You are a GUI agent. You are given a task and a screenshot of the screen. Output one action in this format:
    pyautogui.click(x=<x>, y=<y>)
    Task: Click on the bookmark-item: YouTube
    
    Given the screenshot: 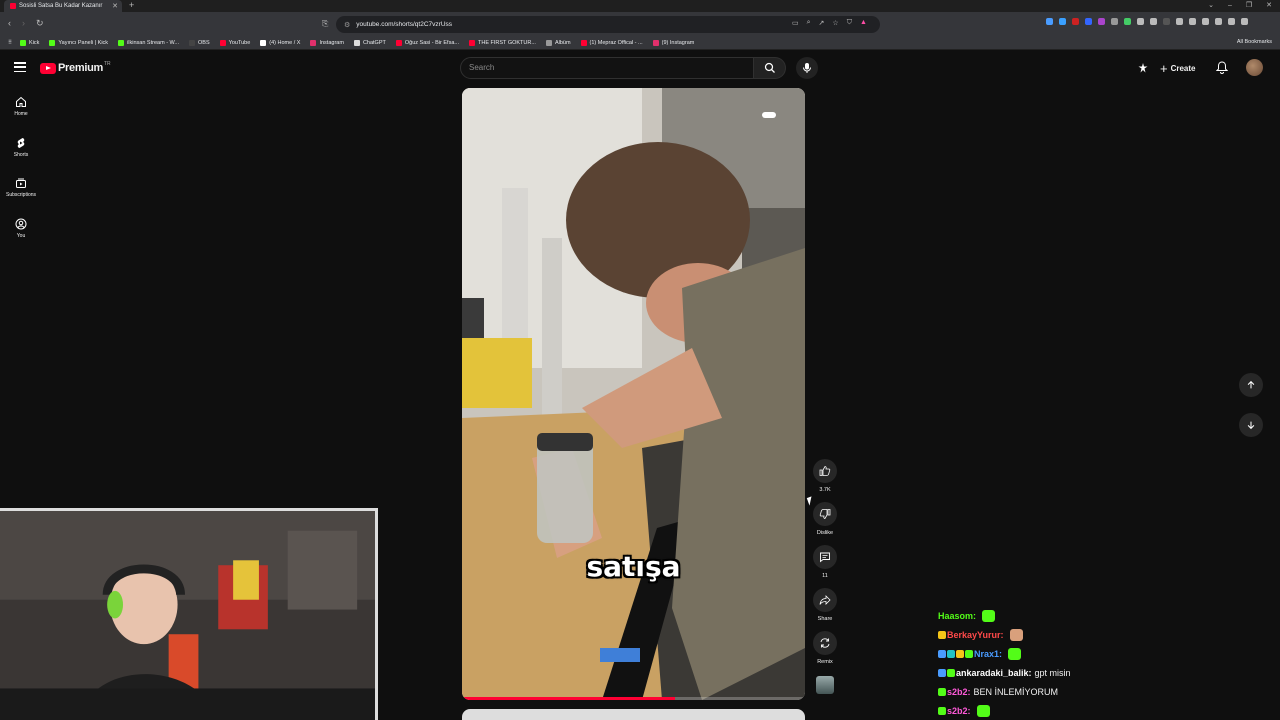 What is the action you would take?
    pyautogui.click(x=235, y=42)
    